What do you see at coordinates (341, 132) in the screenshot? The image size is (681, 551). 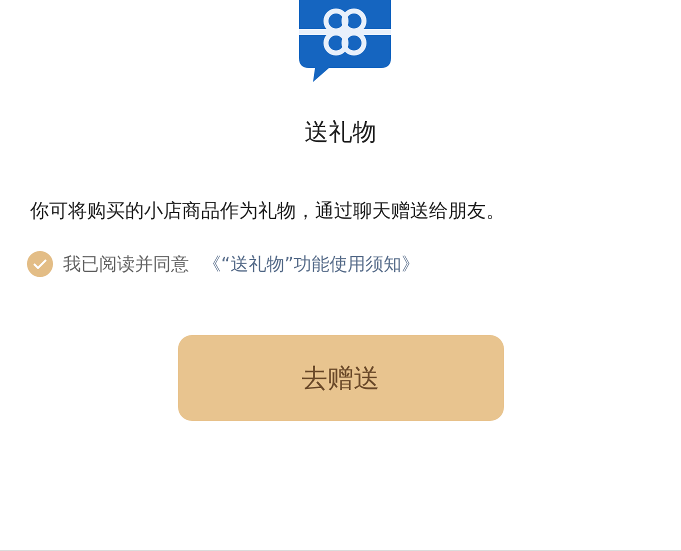 I see `dialog-title: 送礼物` at bounding box center [341, 132].